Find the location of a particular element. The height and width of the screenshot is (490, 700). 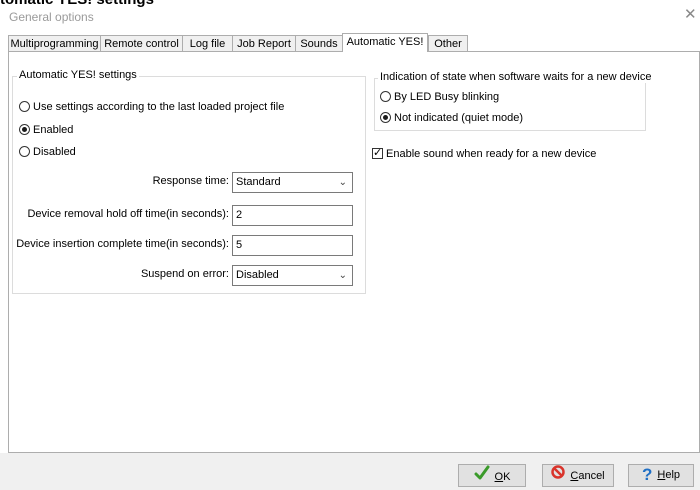

ok-button: OK is located at coordinates (492, 475).